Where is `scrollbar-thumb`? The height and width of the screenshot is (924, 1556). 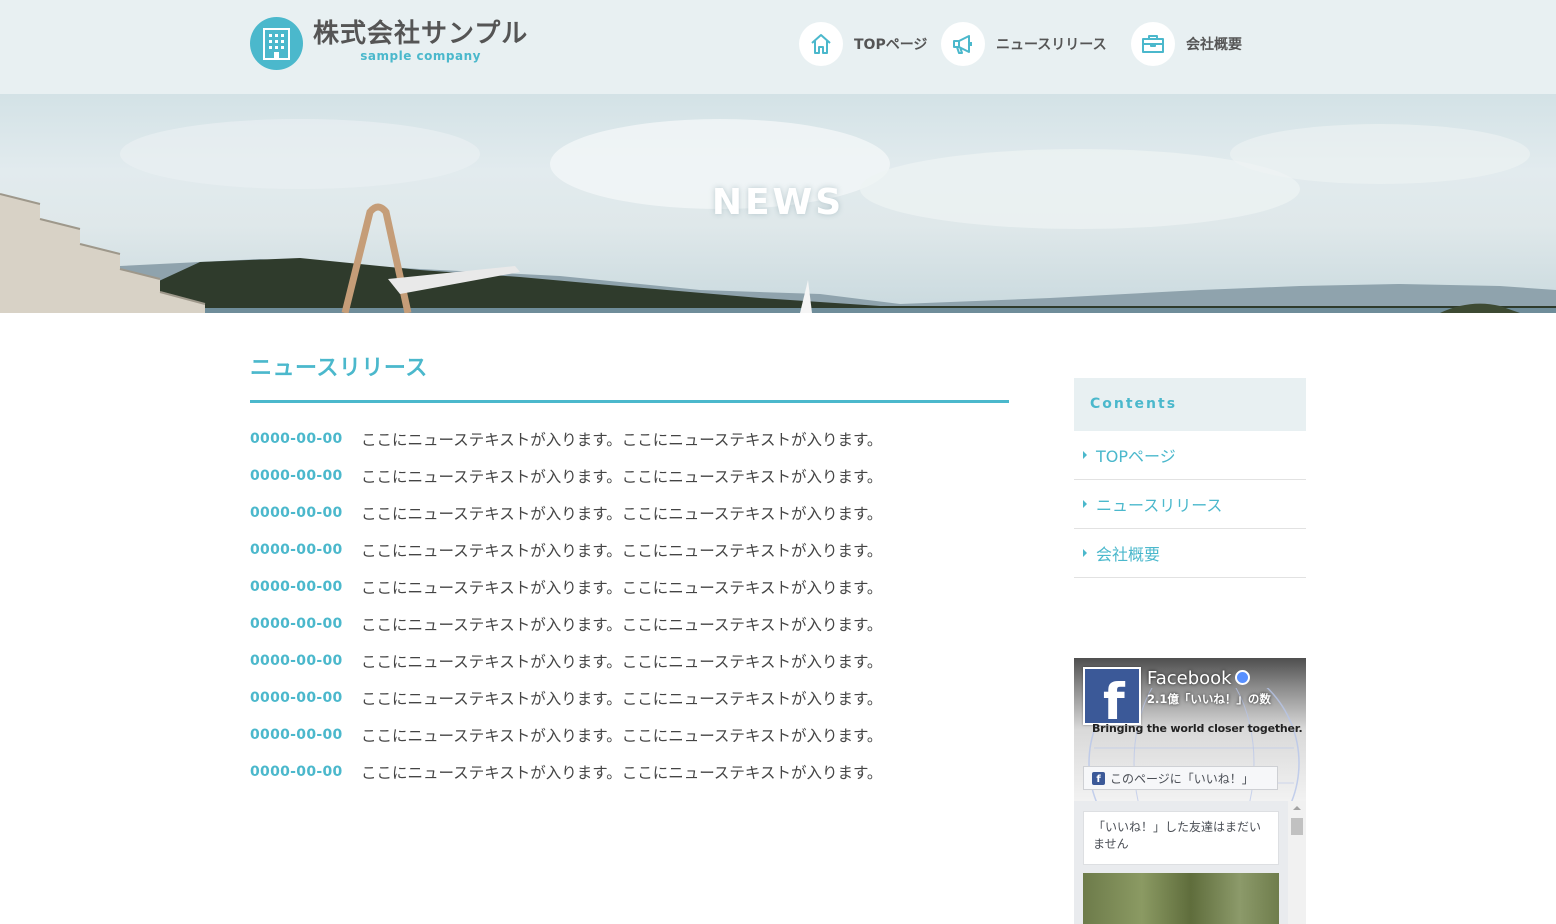
scrollbar-thumb is located at coordinates (1297, 826).